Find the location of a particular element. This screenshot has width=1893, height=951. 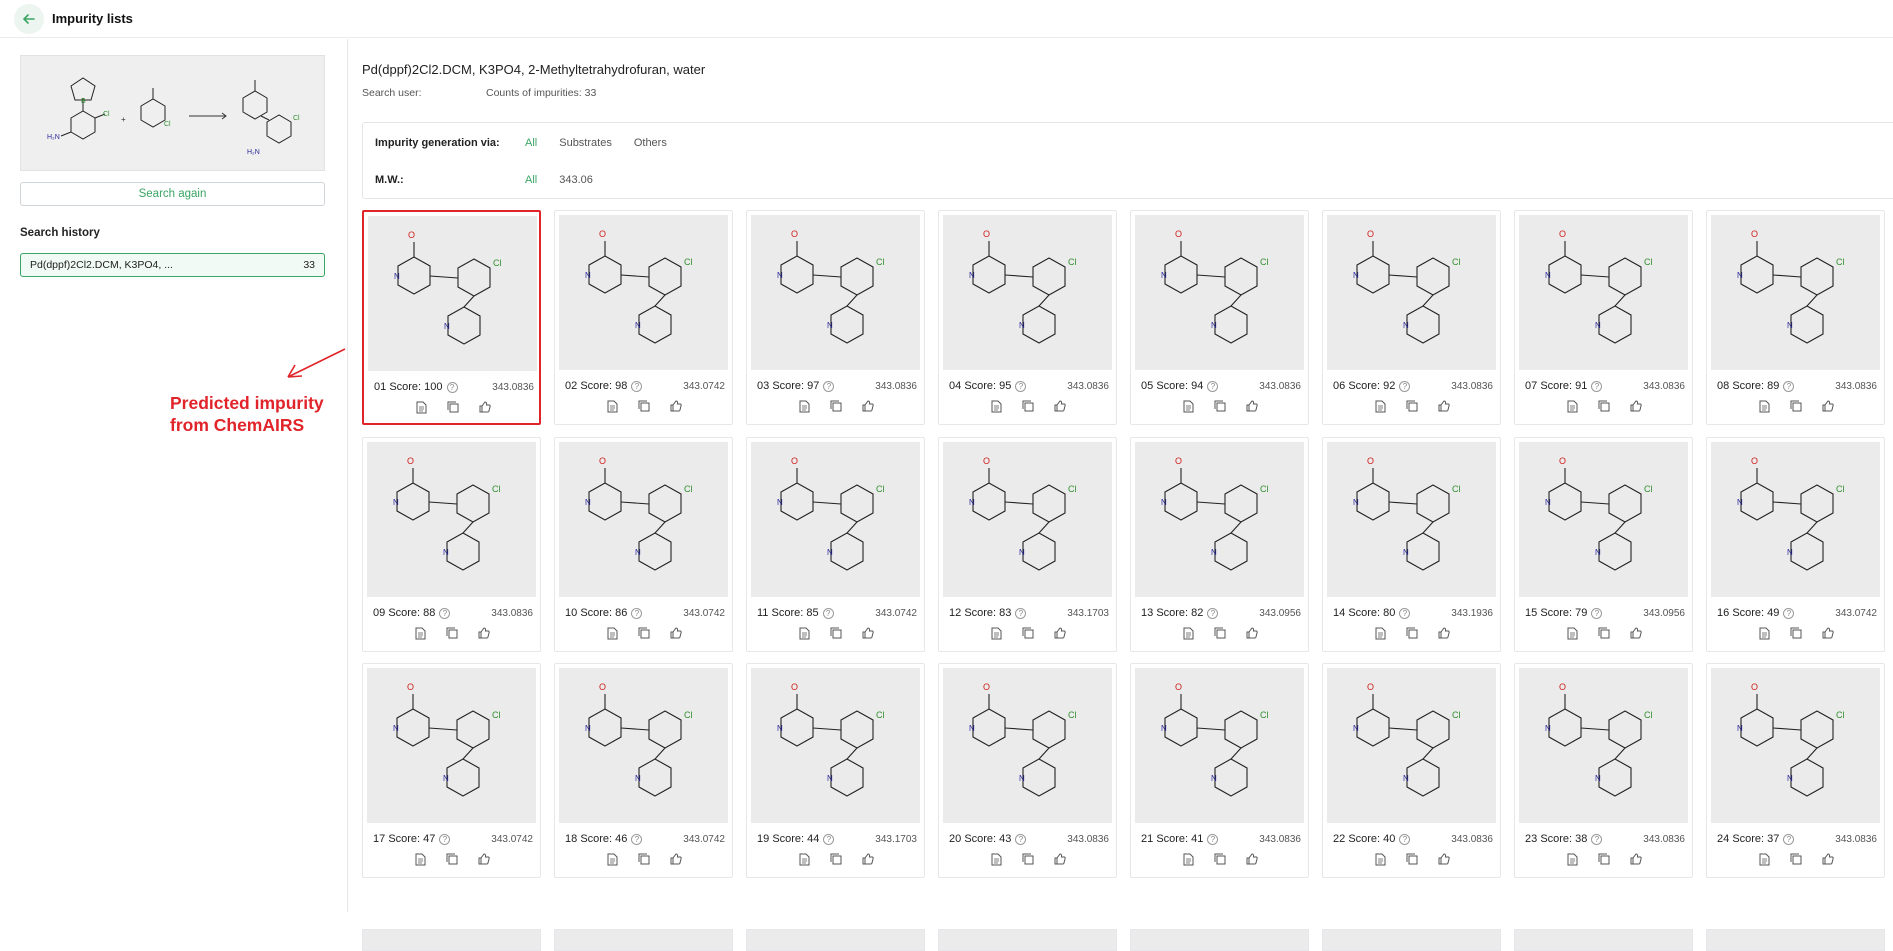

impurity-card: Cl O N N 17 Score: 47 ? 343.0742 is located at coordinates (451, 770).